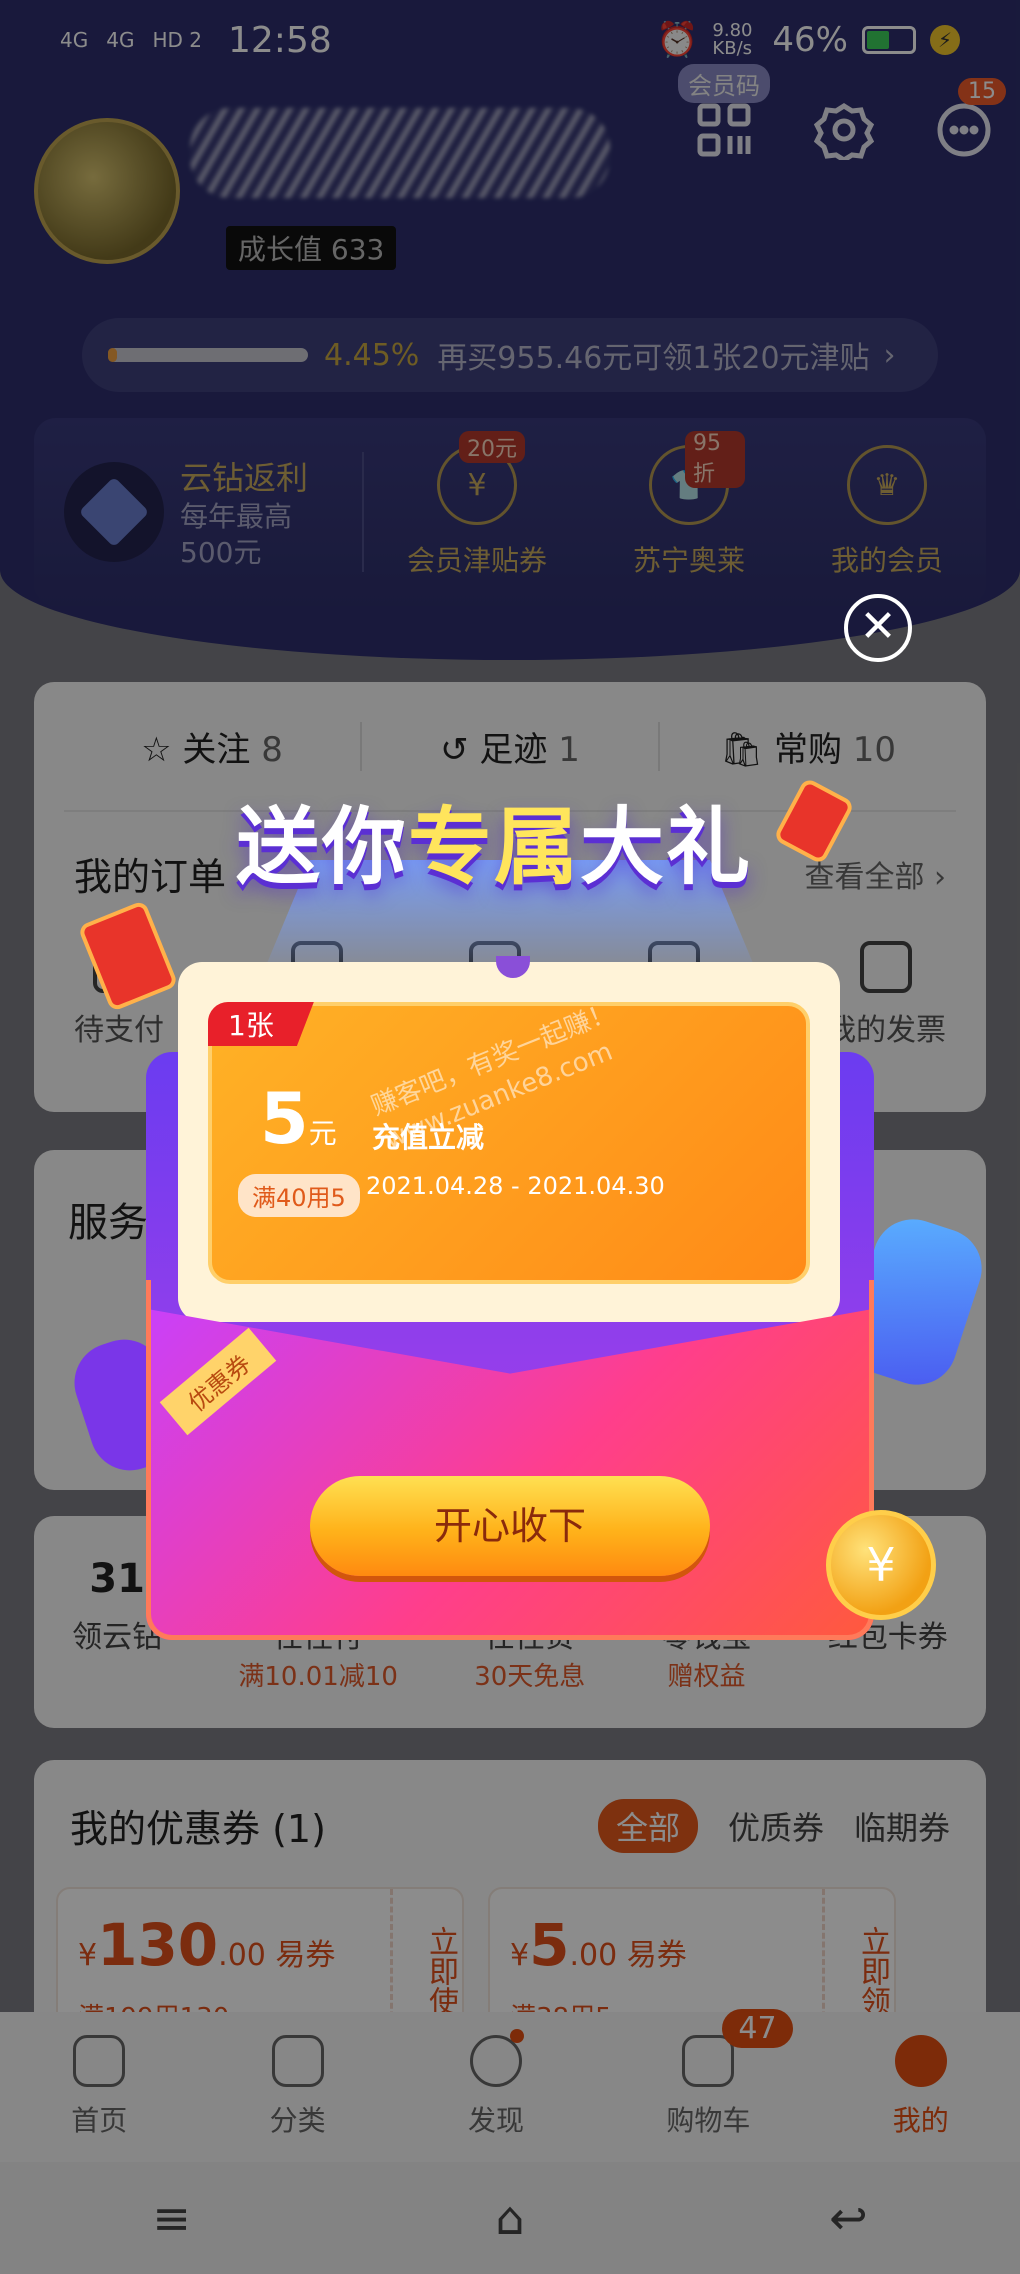  I want to click on popup-title: 送你专属大礼, so click(494, 840).